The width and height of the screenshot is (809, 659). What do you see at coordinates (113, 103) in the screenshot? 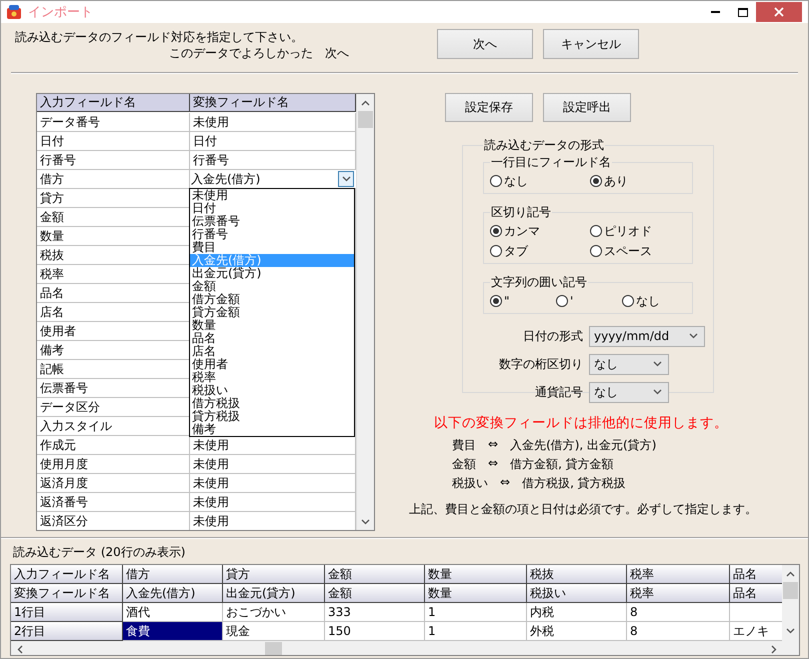
I see `column-header: 入力フィールド名` at bounding box center [113, 103].